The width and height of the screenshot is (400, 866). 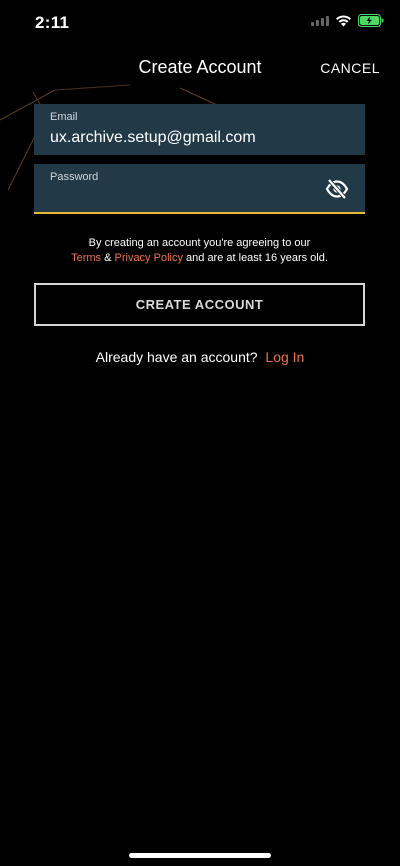 I want to click on password-field: Password, so click(x=199, y=189).